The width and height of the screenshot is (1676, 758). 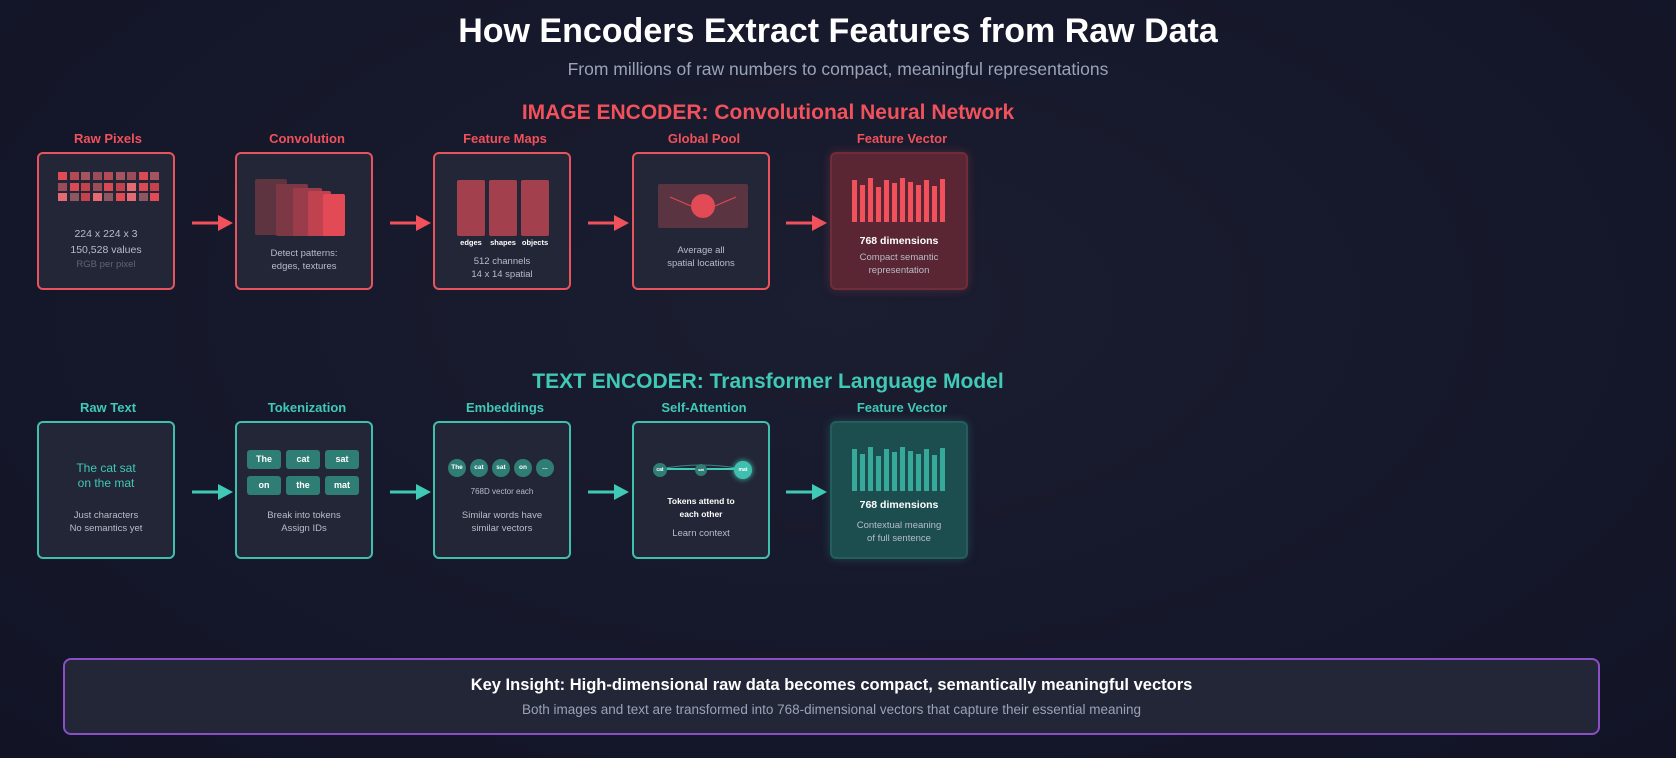 What do you see at coordinates (899, 505) in the screenshot?
I see `text-vector-dims: 768 dimensions` at bounding box center [899, 505].